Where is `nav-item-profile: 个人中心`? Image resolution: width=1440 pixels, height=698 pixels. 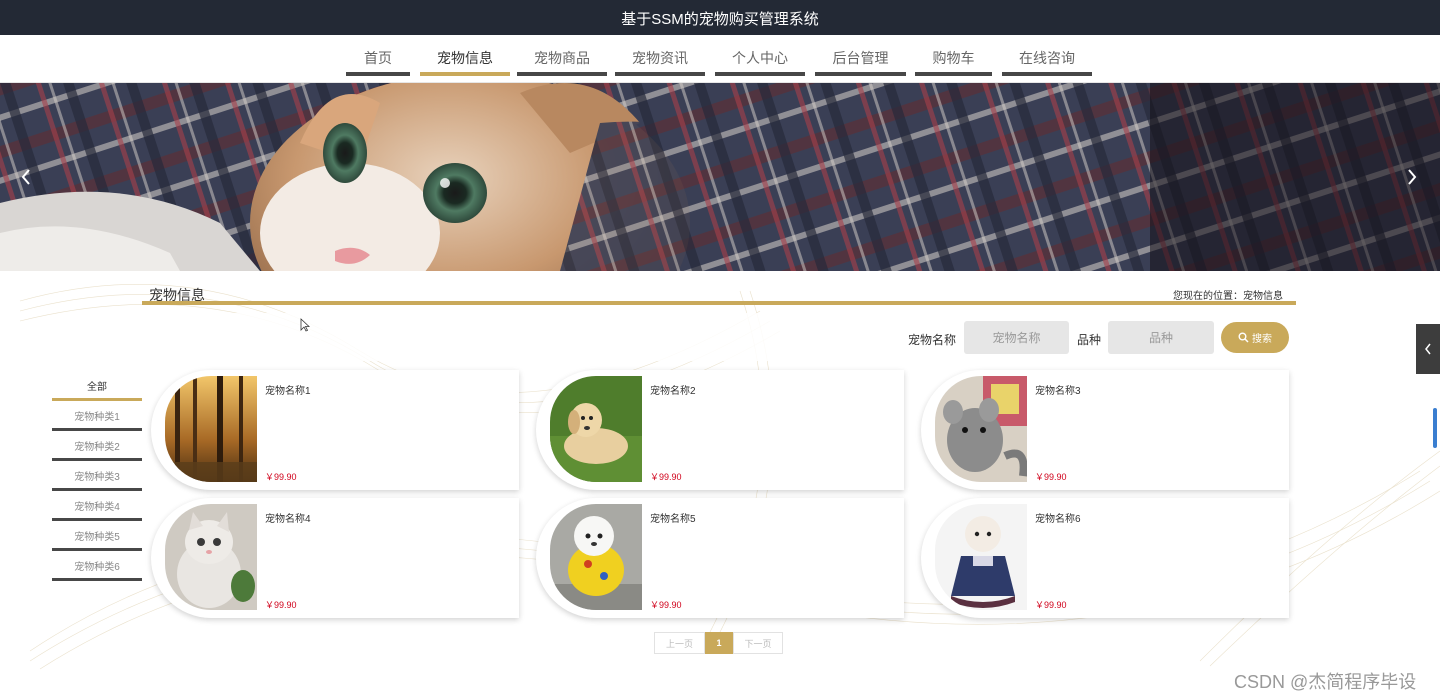
nav-item-profile: 个人中心 is located at coordinates (760, 55).